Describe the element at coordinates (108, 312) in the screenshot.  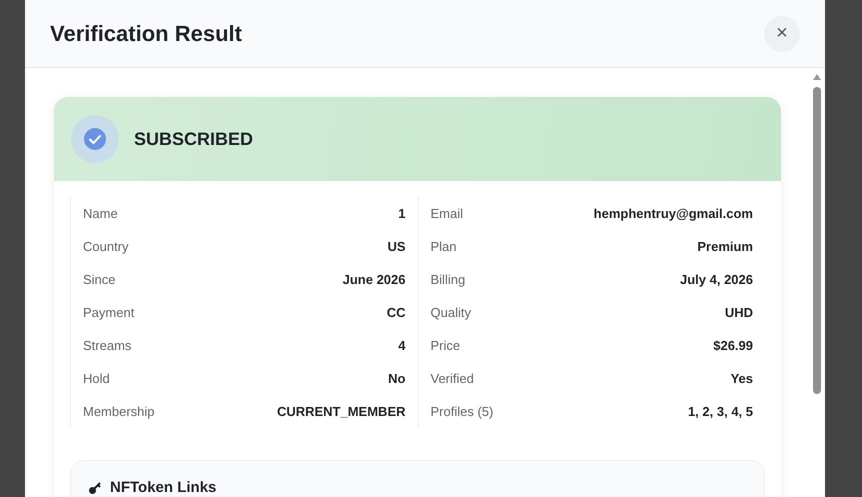
I see `field-label: Payment` at that location.